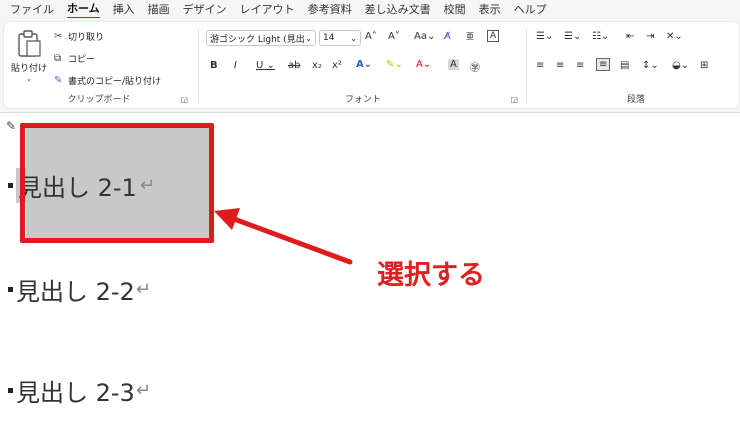 The height and width of the screenshot is (445, 740). What do you see at coordinates (572, 36) in the screenshot?
I see `numbering-icon: ☰⌄` at bounding box center [572, 36].